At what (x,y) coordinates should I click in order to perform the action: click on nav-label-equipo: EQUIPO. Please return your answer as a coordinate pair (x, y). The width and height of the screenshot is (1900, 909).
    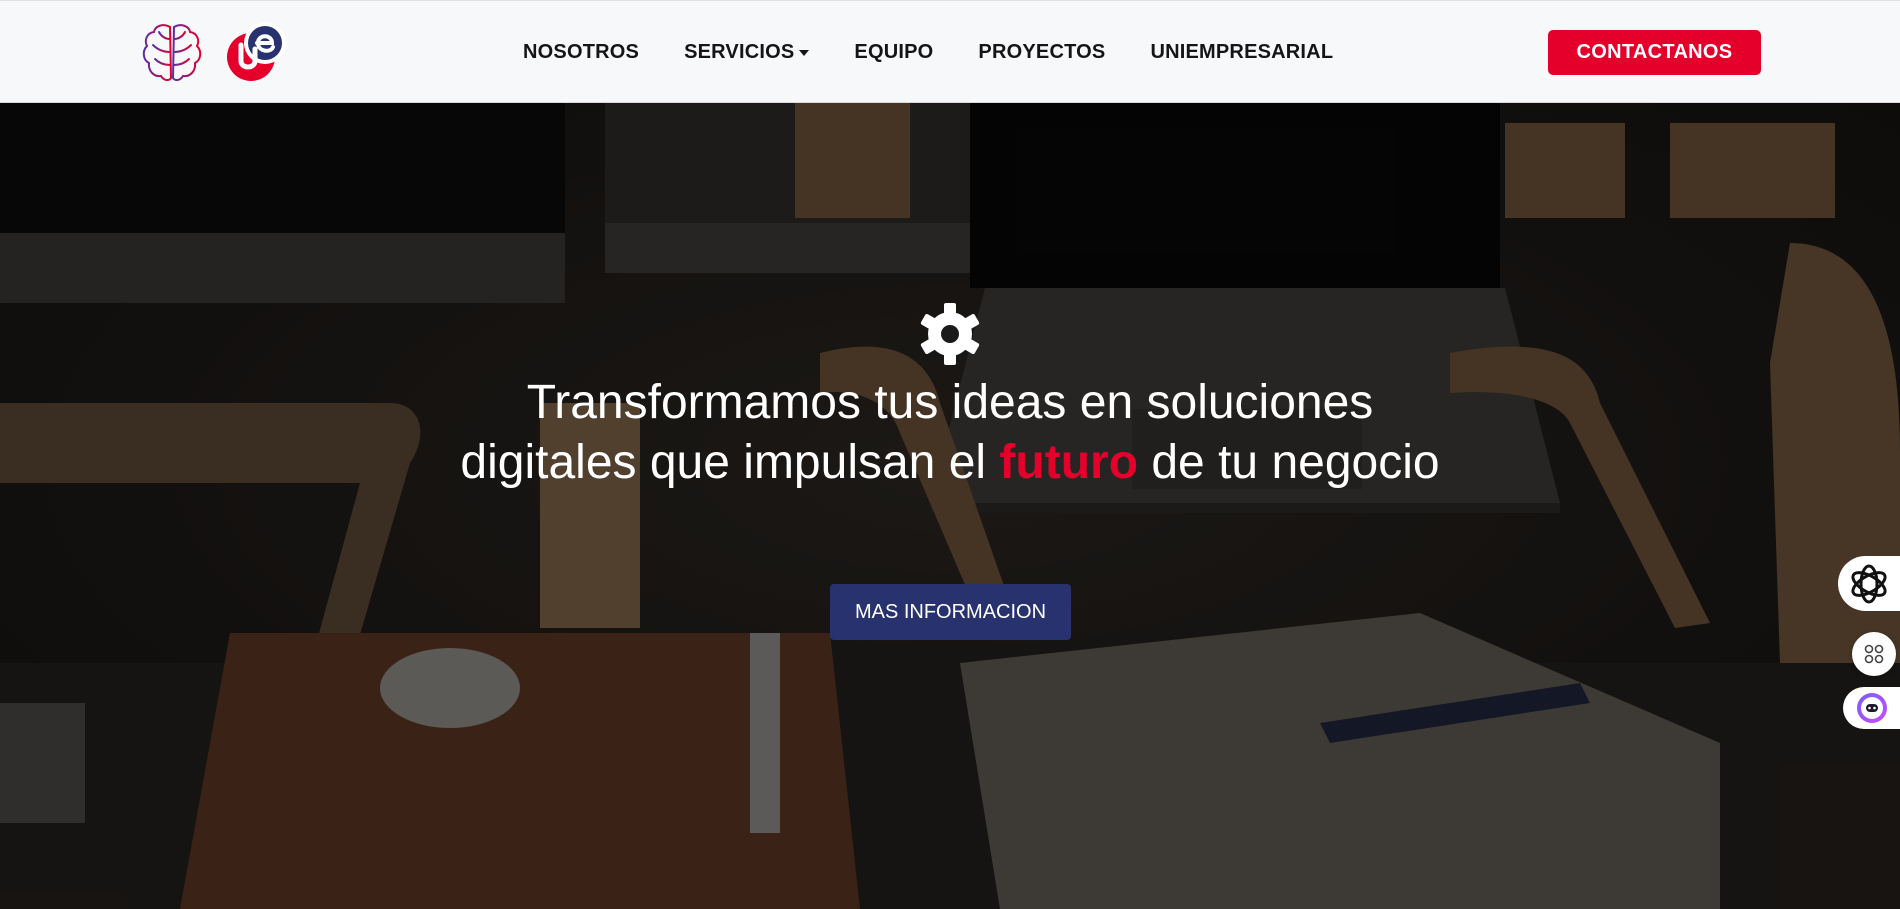
    Looking at the image, I should click on (894, 52).